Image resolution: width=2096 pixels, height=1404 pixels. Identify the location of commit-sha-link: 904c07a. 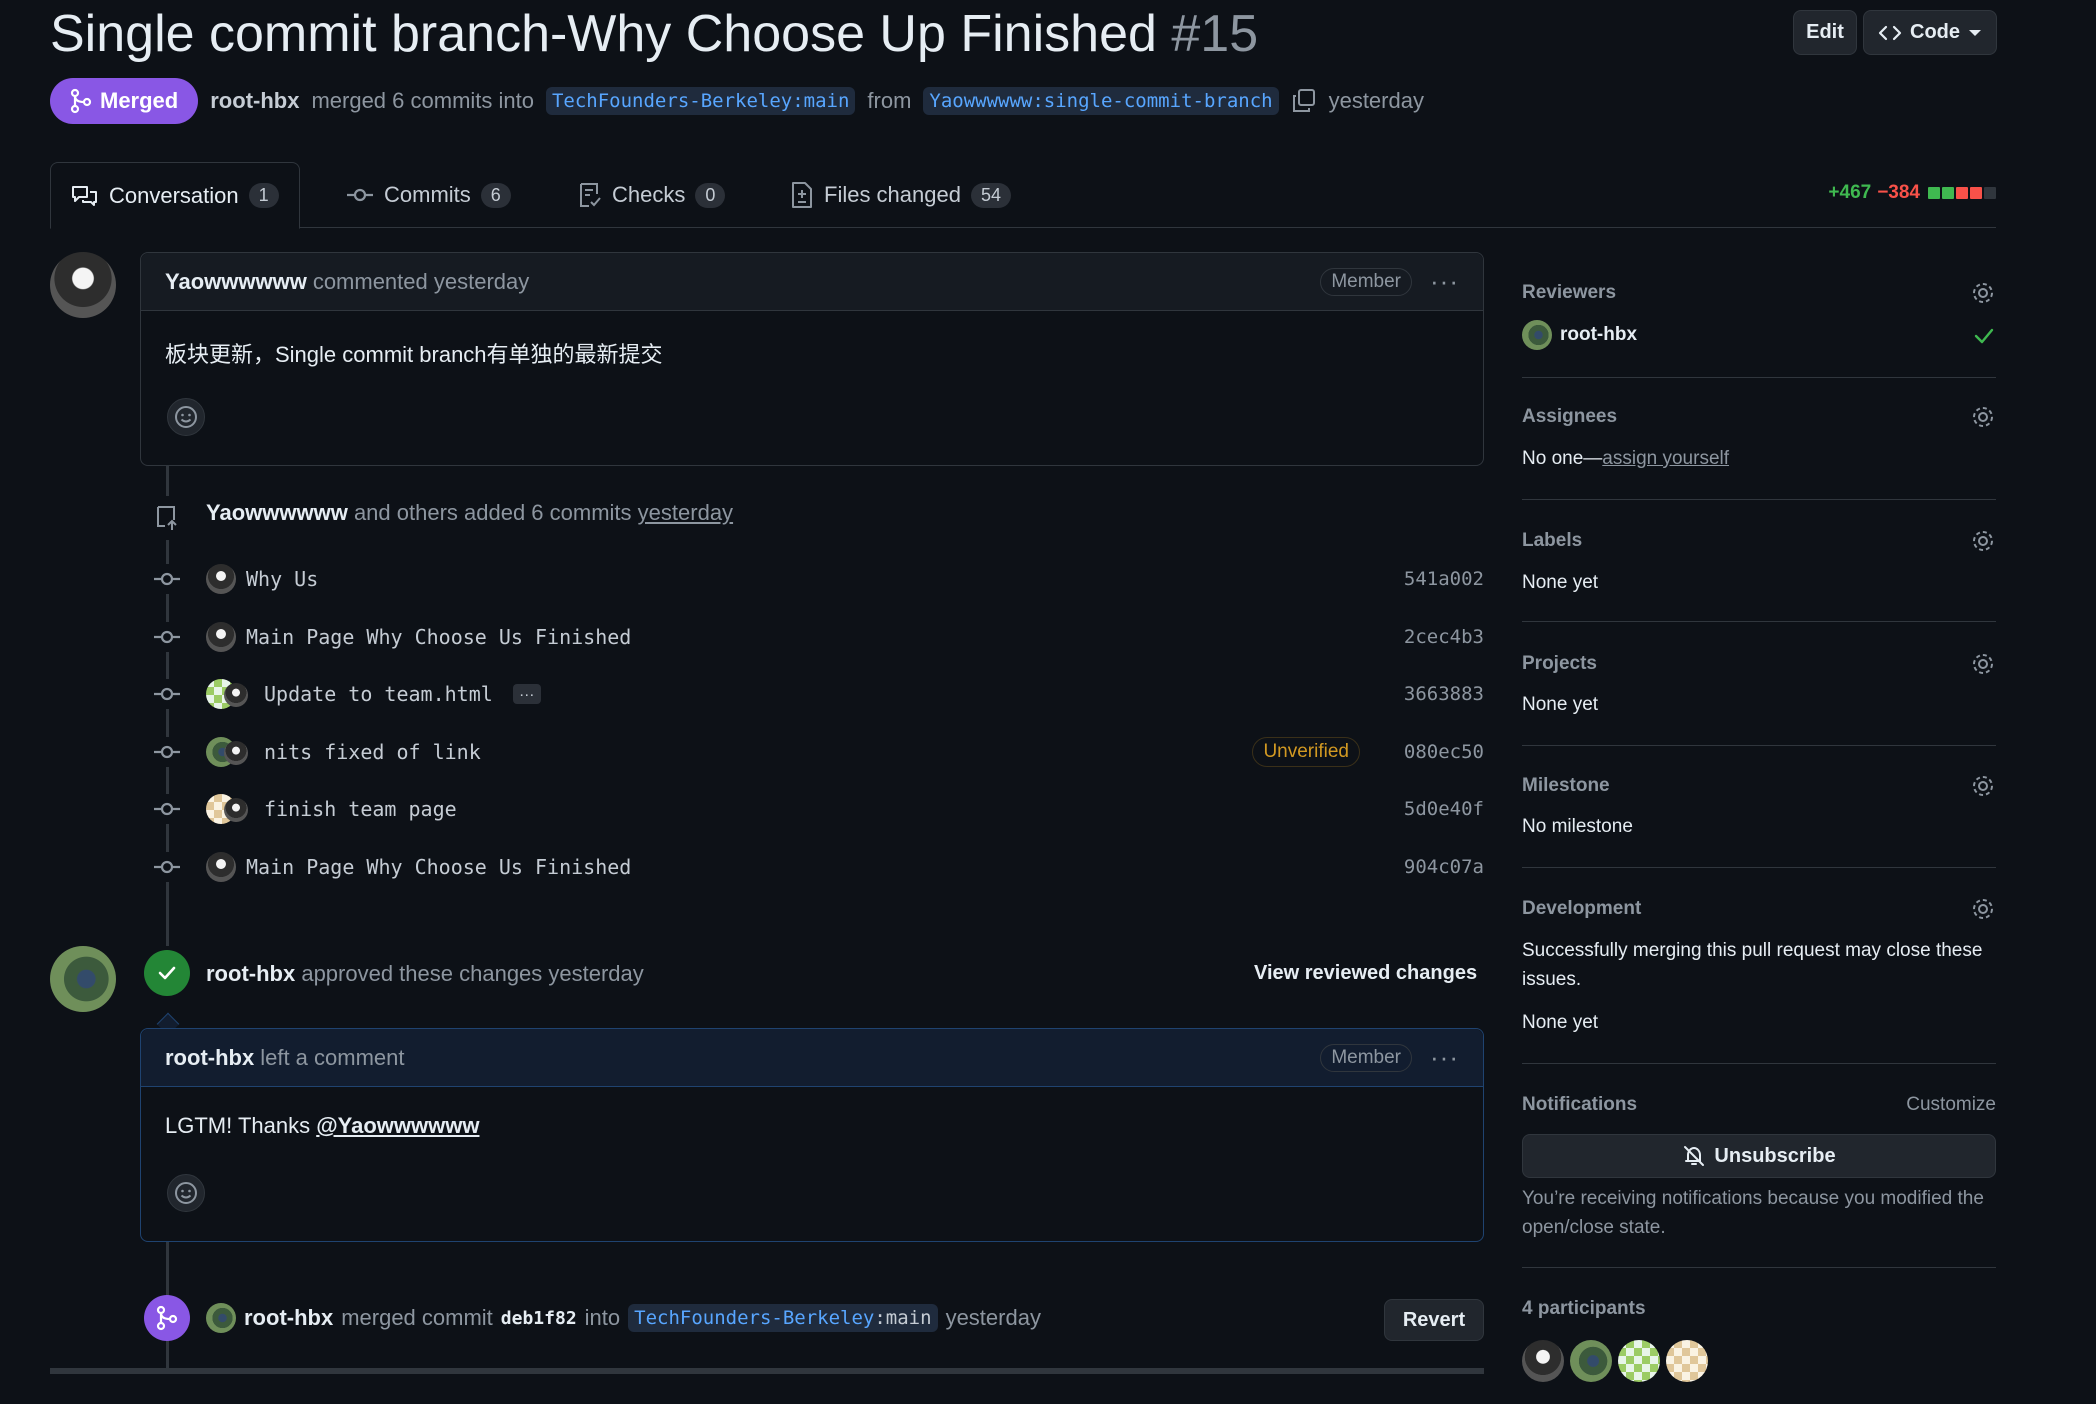
(1444, 867).